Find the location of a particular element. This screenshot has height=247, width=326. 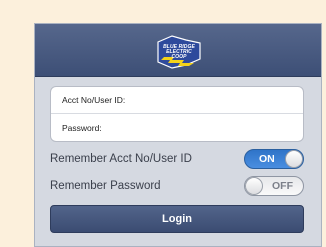

acct-input is located at coordinates (226, 100).